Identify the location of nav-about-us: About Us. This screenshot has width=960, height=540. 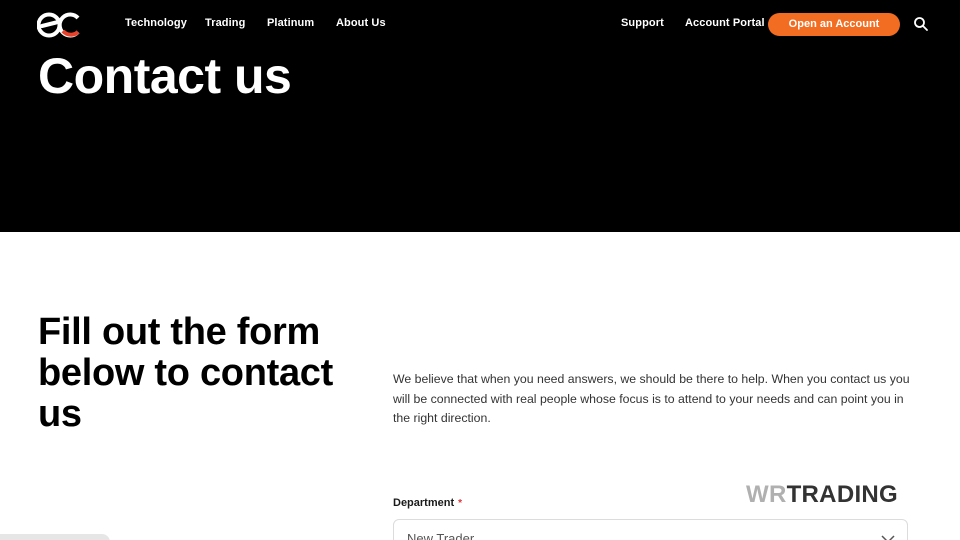
(361, 23).